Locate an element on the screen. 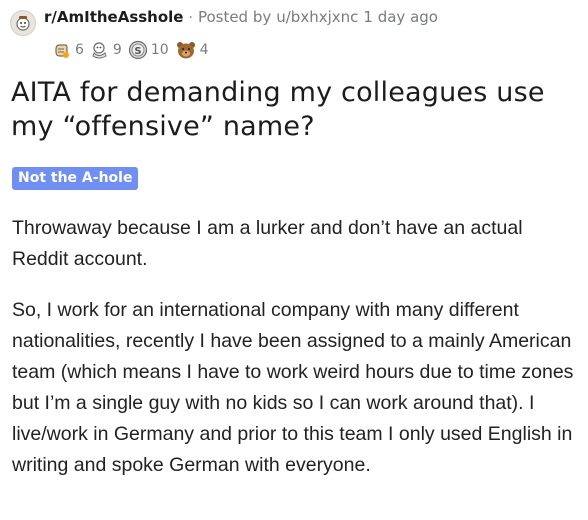  subreddit-icon is located at coordinates (23, 23).